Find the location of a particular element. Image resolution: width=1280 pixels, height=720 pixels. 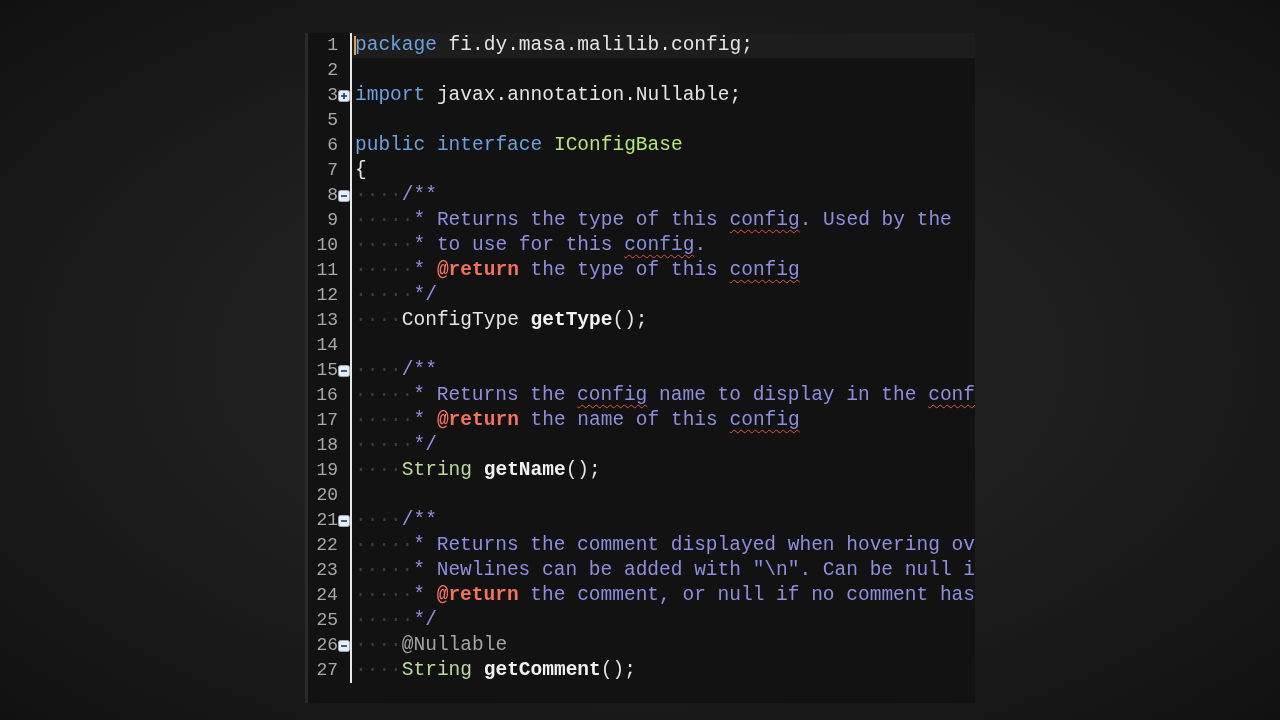

code-text: { is located at coordinates (361, 170).